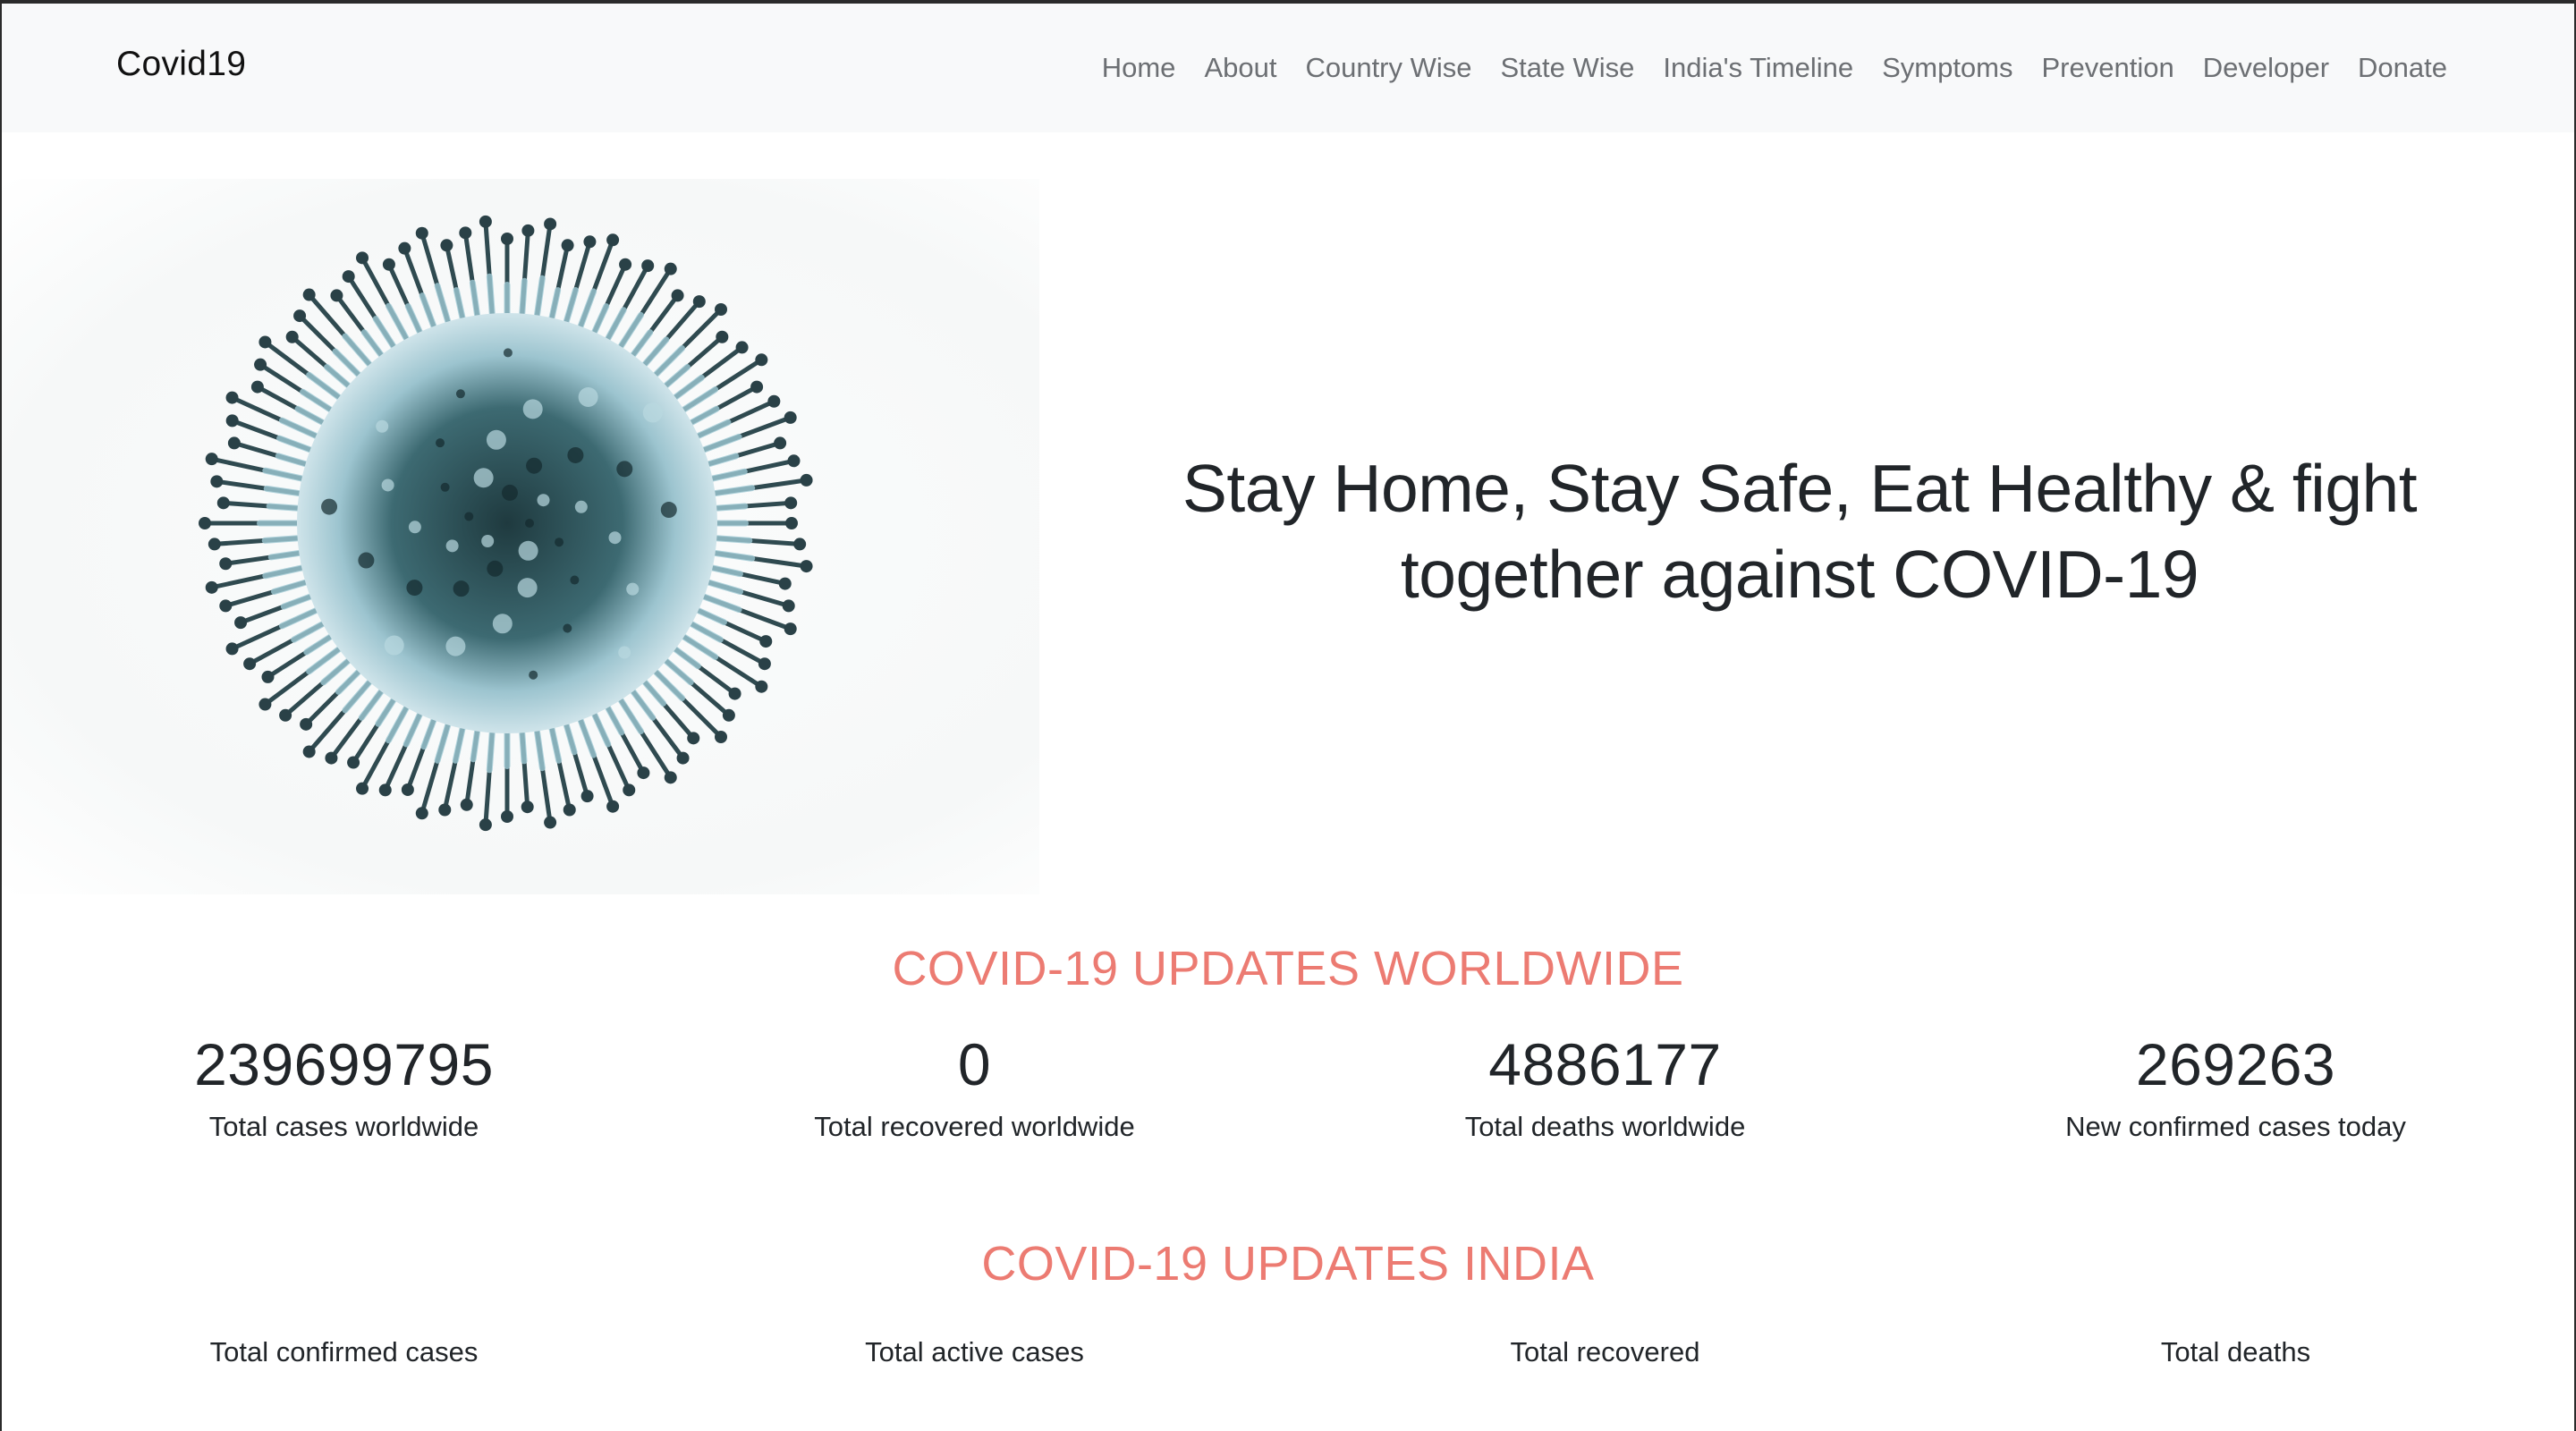  Describe the element at coordinates (2235, 1312) in the screenshot. I see `stat-total-deaths-india: Total deaths` at that location.